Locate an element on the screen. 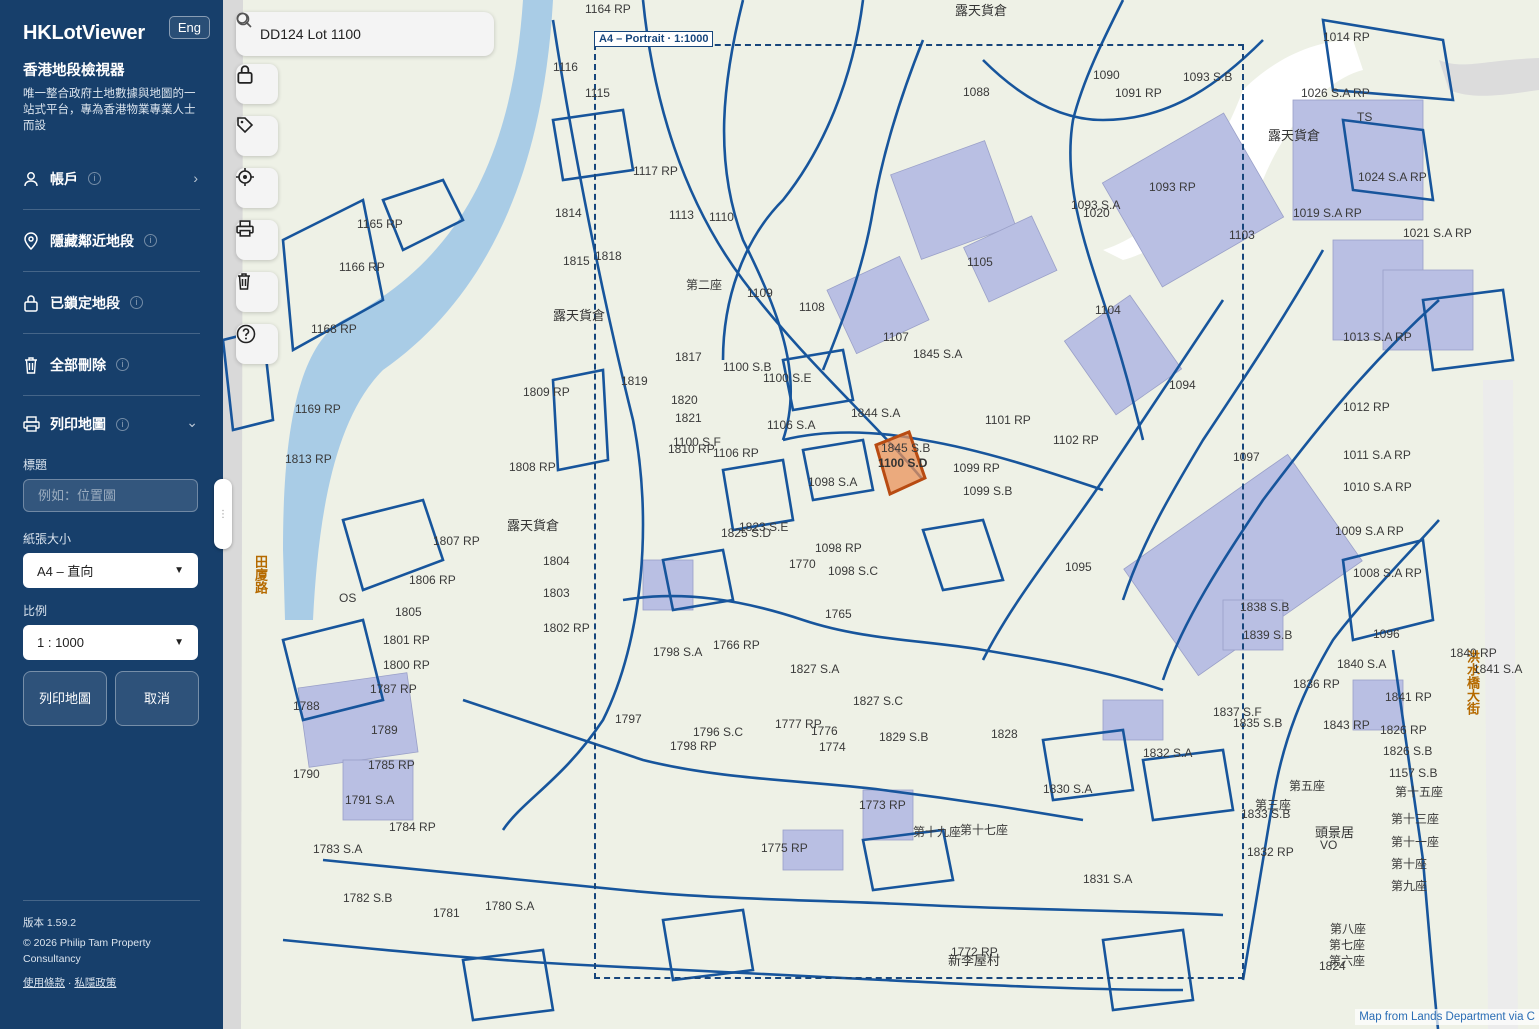  cancel-button: 取消 is located at coordinates (157, 698).